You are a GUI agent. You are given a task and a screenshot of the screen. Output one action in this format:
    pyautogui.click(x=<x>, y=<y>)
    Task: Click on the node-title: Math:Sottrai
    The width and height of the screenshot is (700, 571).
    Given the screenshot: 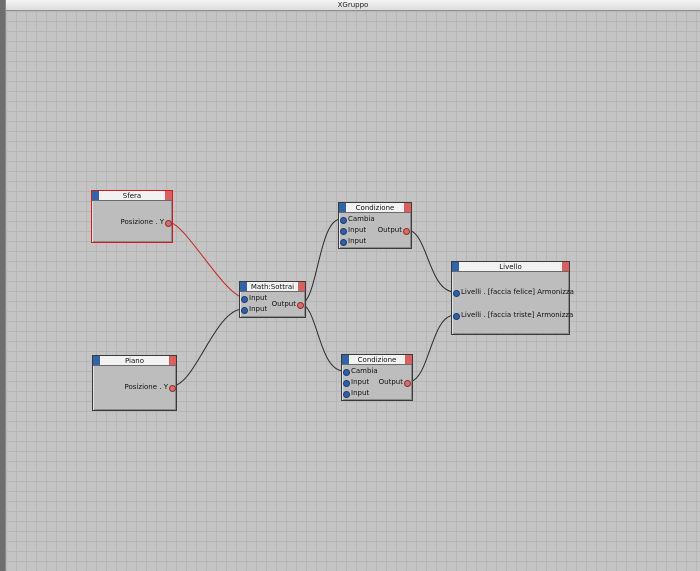 What is the action you would take?
    pyautogui.click(x=272, y=287)
    